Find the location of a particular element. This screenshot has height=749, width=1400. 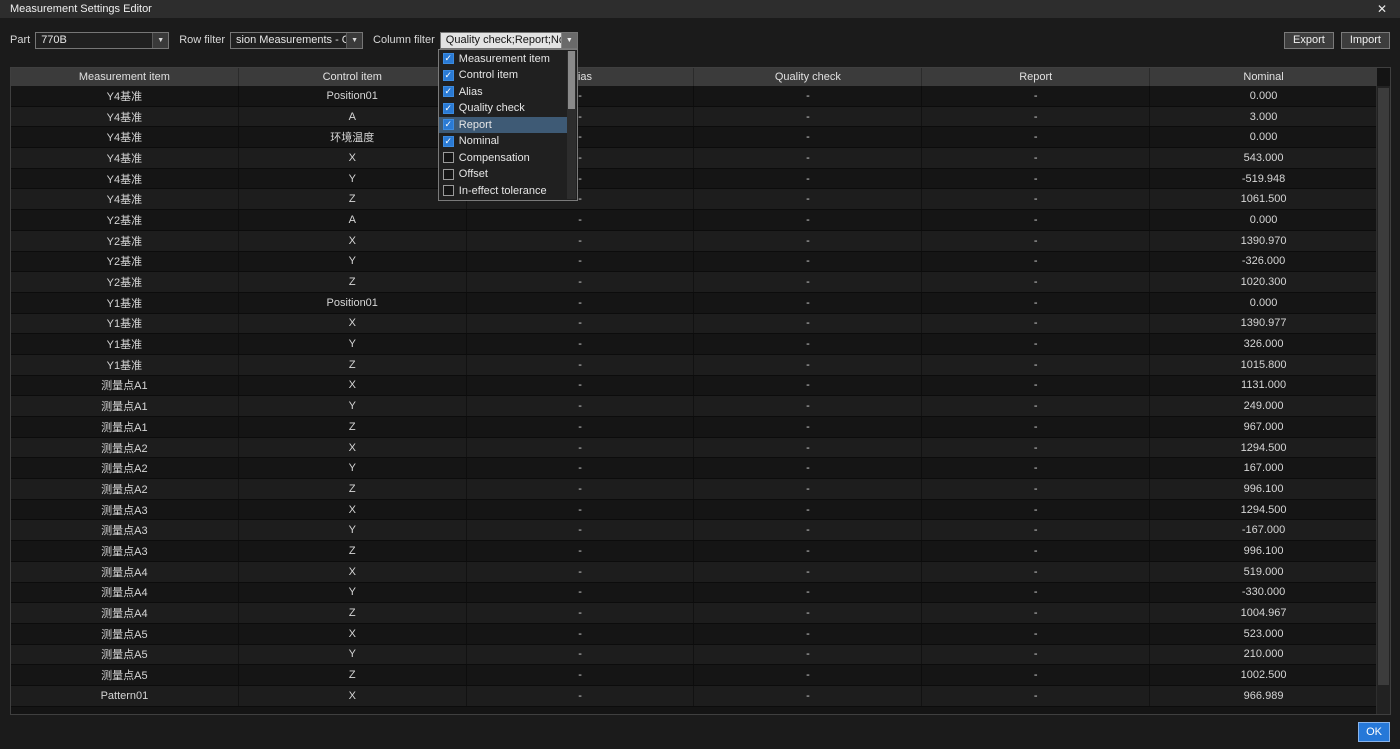

part-dropdown: 770B ▼ is located at coordinates (102, 40).